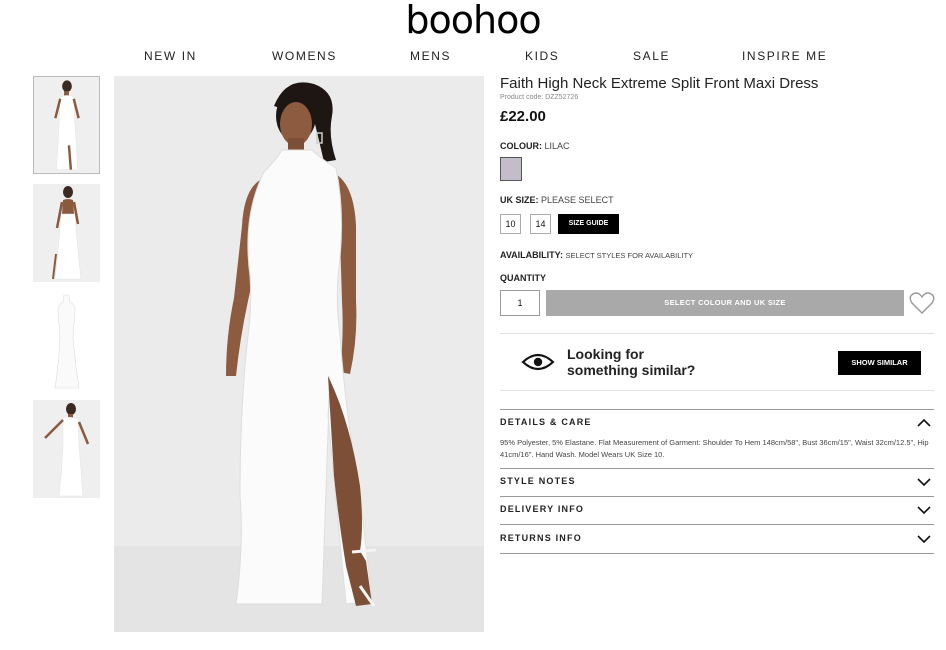  Describe the element at coordinates (538, 362) in the screenshot. I see `eye-icon` at that location.